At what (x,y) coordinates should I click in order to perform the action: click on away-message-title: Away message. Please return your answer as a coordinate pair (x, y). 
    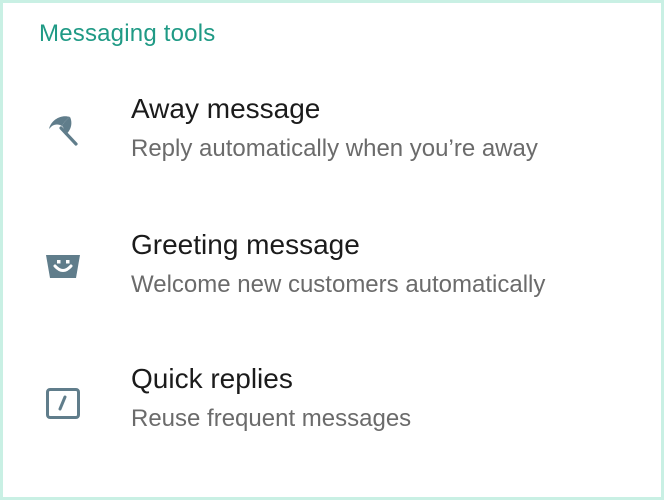
    Looking at the image, I should click on (226, 108).